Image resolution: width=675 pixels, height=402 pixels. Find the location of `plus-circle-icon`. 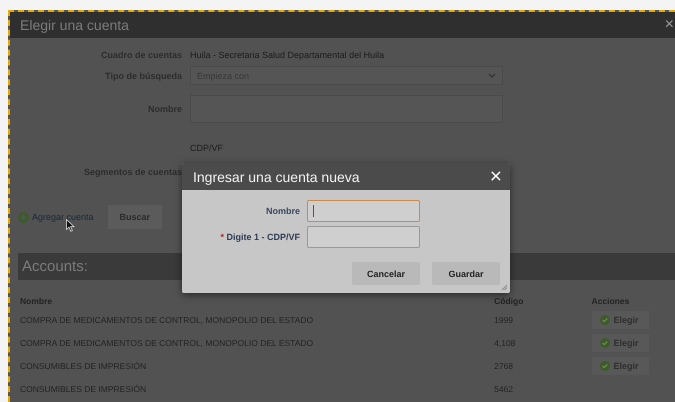

plus-circle-icon is located at coordinates (23, 217).